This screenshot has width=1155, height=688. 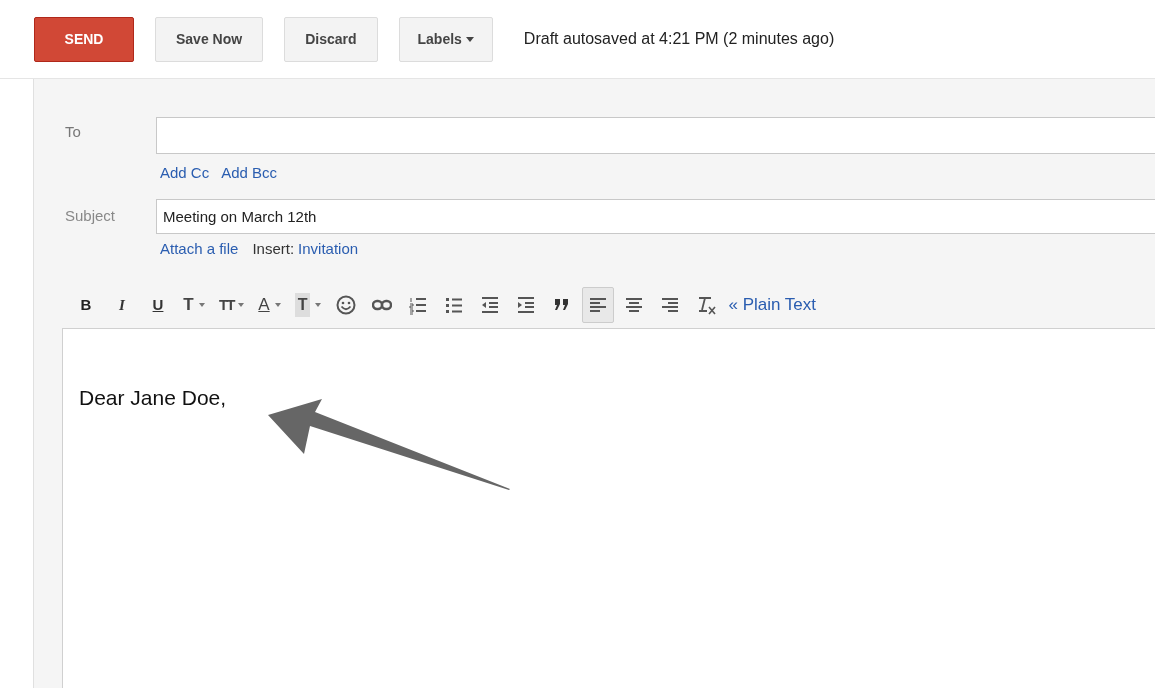 What do you see at coordinates (269, 305) in the screenshot?
I see `text-color-button: A` at bounding box center [269, 305].